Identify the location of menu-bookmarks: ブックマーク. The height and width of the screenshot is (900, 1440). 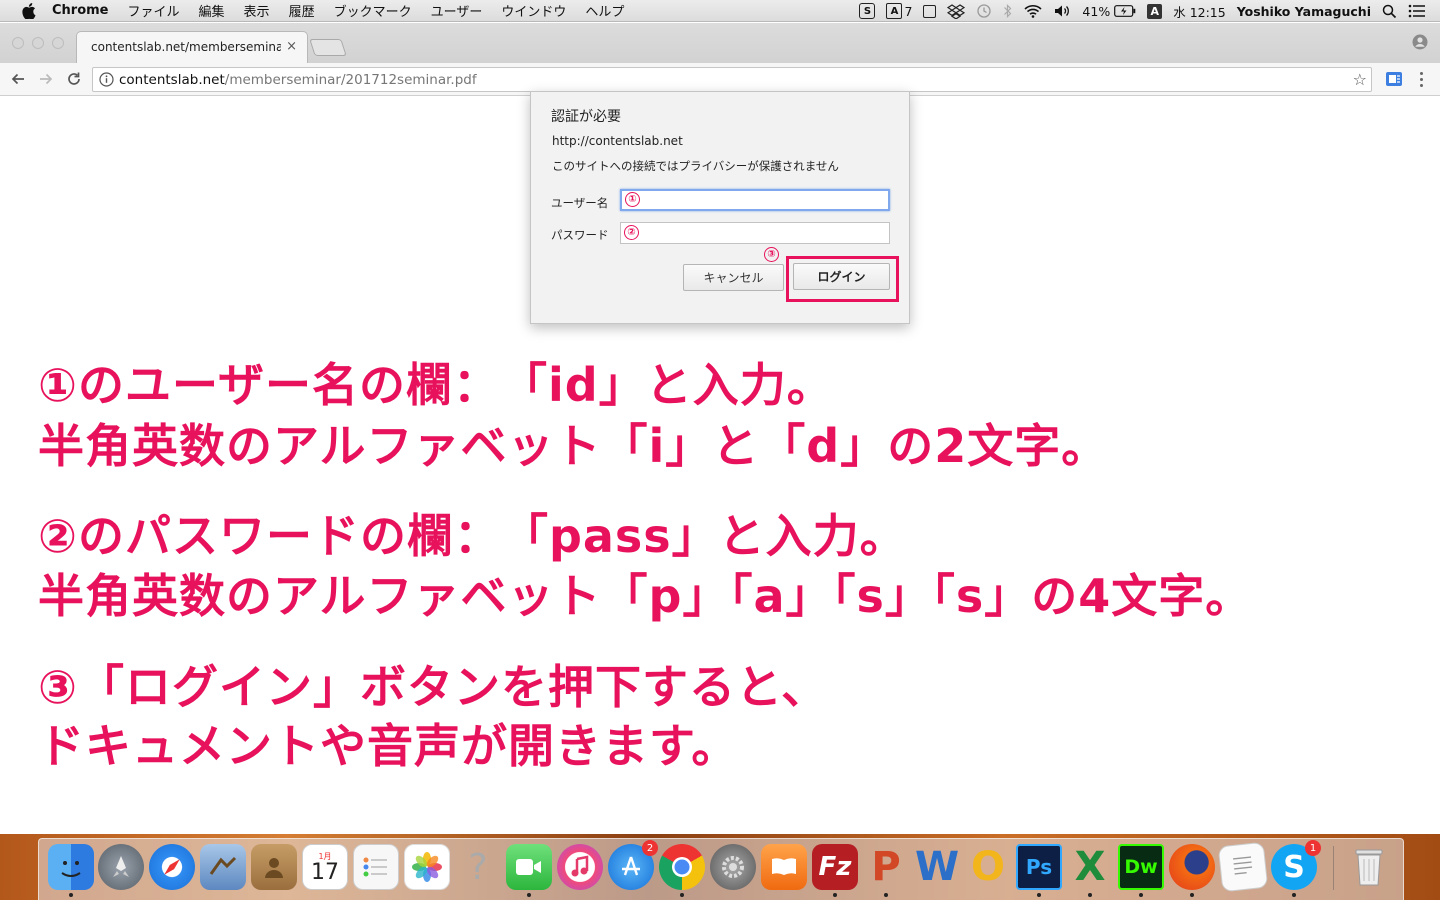
(373, 10).